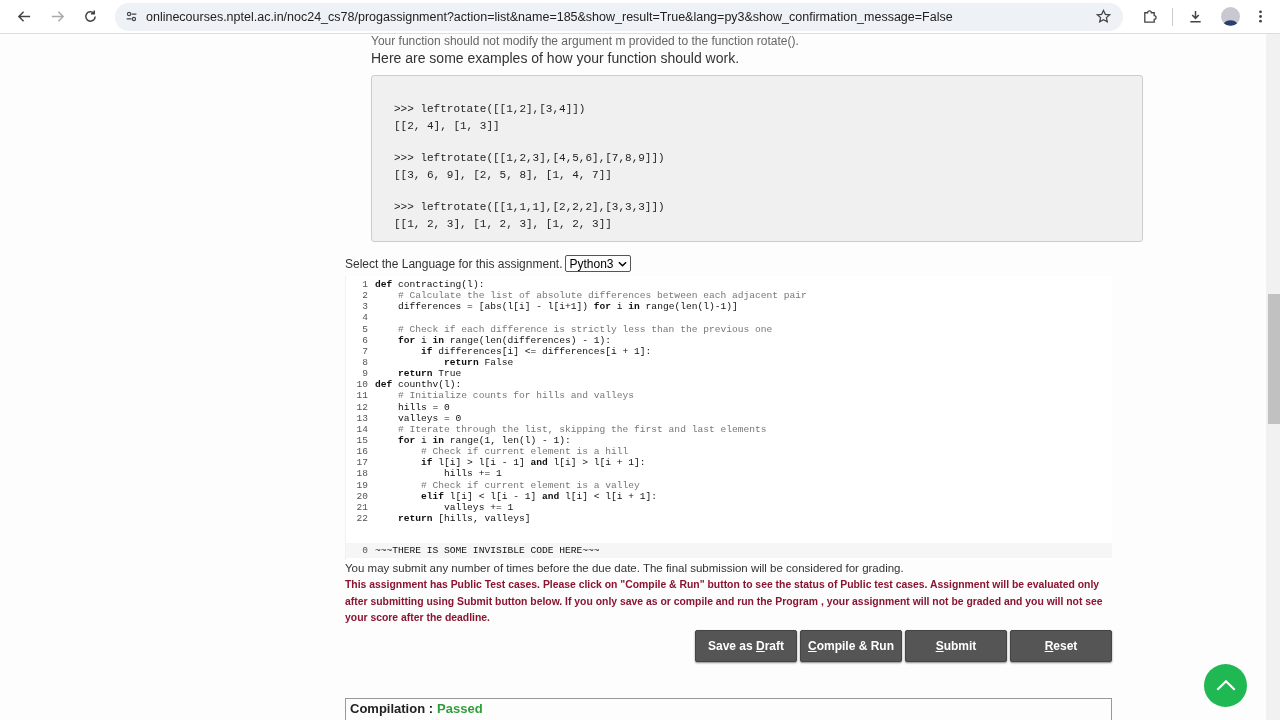 The height and width of the screenshot is (720, 1280). Describe the element at coordinates (418, 385) in the screenshot. I see `code-line: def counthv(l):` at that location.